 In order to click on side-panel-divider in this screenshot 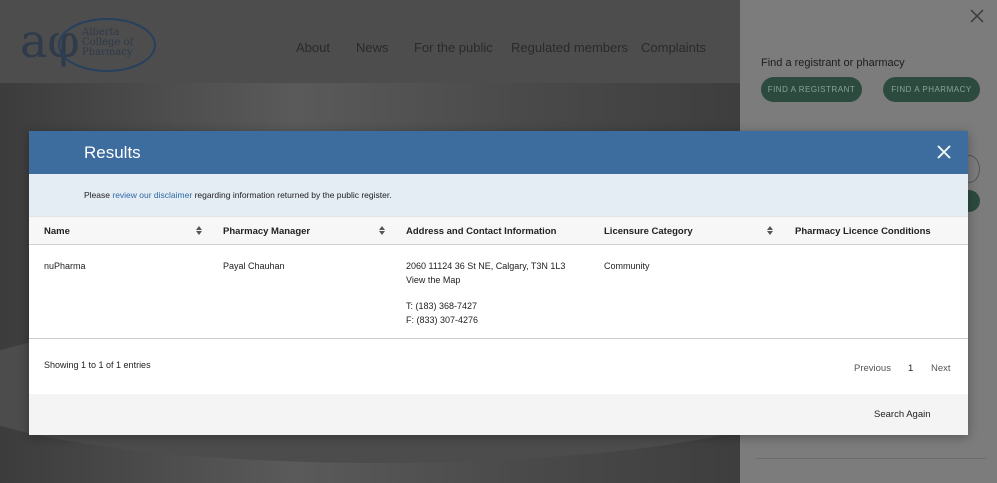, I will do `click(871, 458)`.